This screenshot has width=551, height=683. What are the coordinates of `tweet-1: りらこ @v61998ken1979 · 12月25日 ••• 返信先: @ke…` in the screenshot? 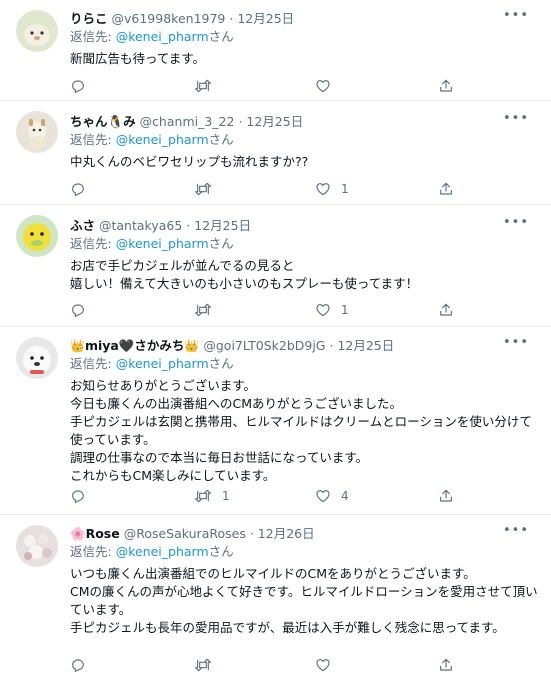 It's located at (275, 50).